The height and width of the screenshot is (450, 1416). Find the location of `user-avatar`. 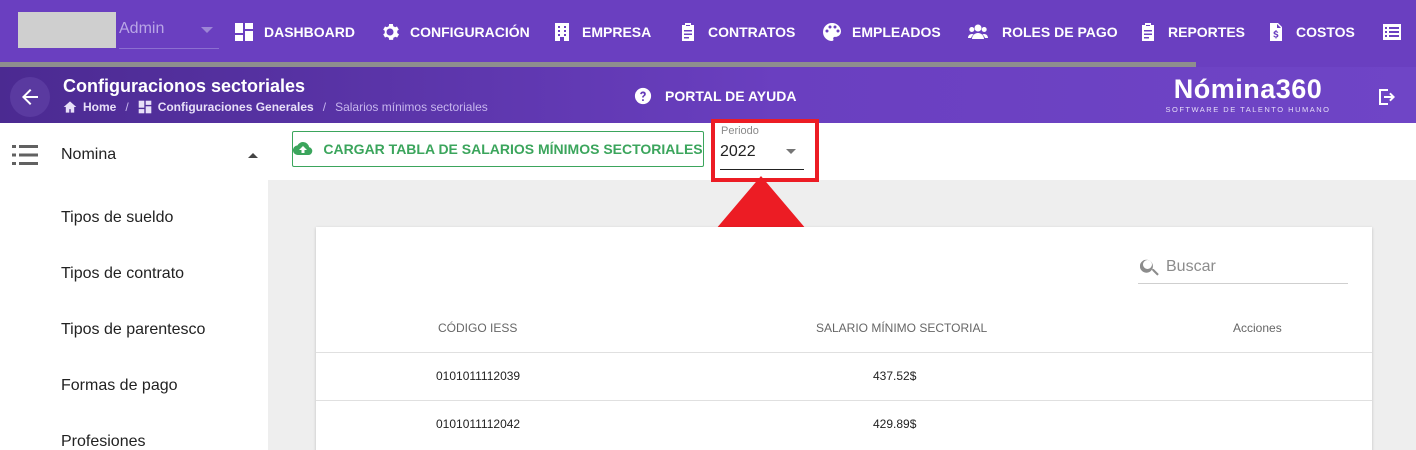

user-avatar is located at coordinates (67, 30).